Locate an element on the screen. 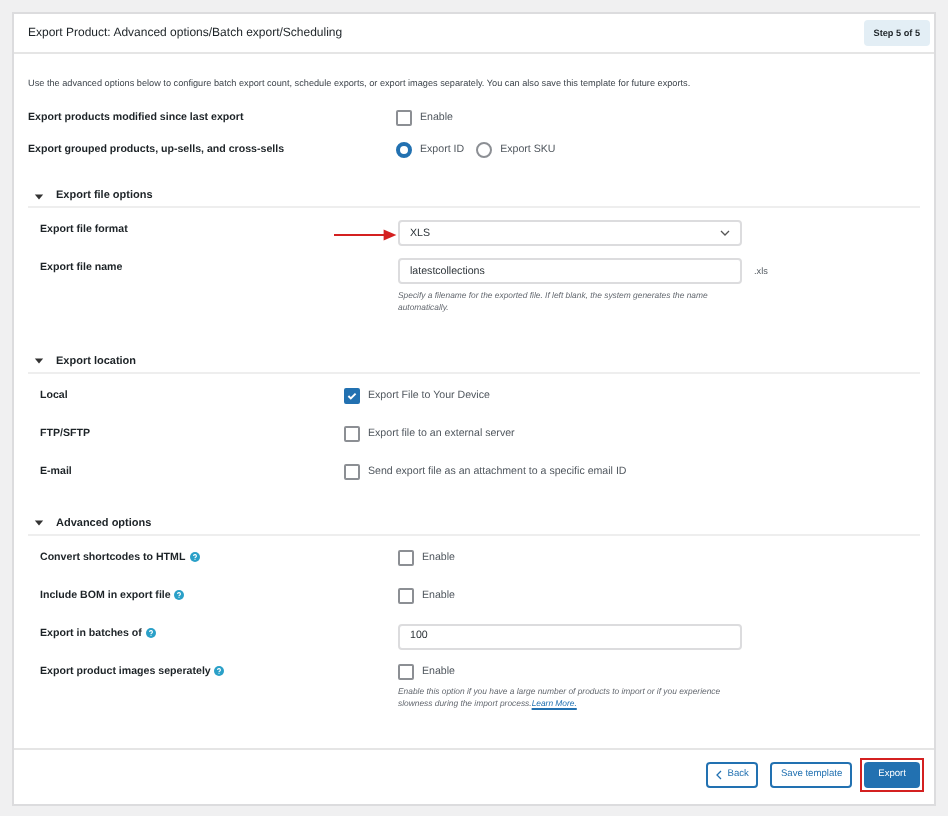 The image size is (948, 816). chevron-left-icon is located at coordinates (718, 775).